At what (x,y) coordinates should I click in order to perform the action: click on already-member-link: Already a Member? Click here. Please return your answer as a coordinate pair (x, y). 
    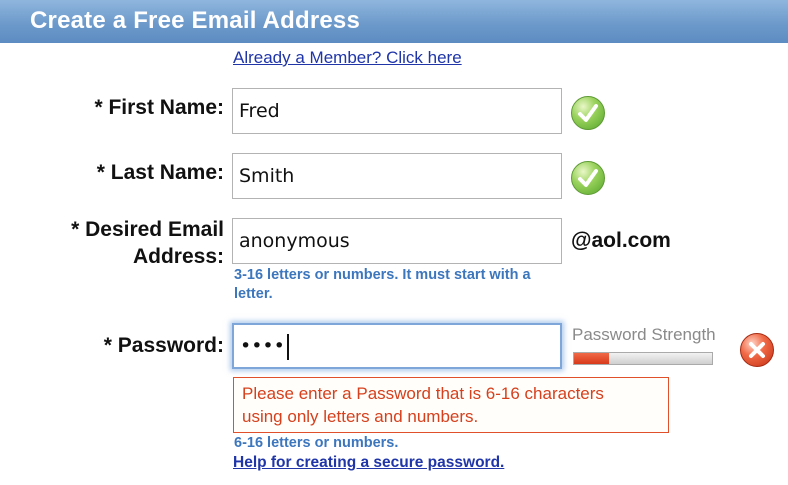
    Looking at the image, I should click on (347, 58).